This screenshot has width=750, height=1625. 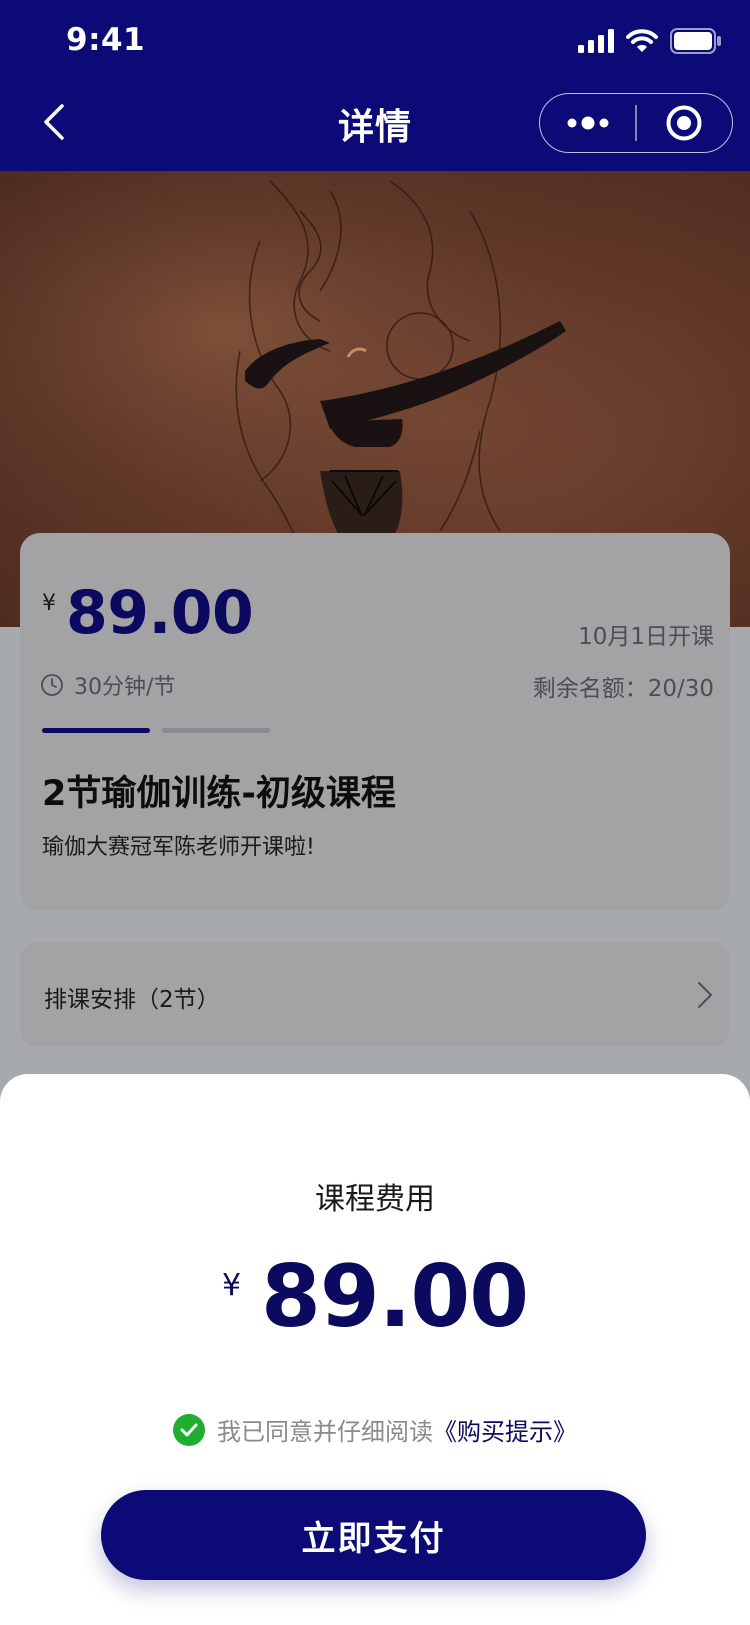 I want to click on start-date: 10月1日开课, so click(x=646, y=637).